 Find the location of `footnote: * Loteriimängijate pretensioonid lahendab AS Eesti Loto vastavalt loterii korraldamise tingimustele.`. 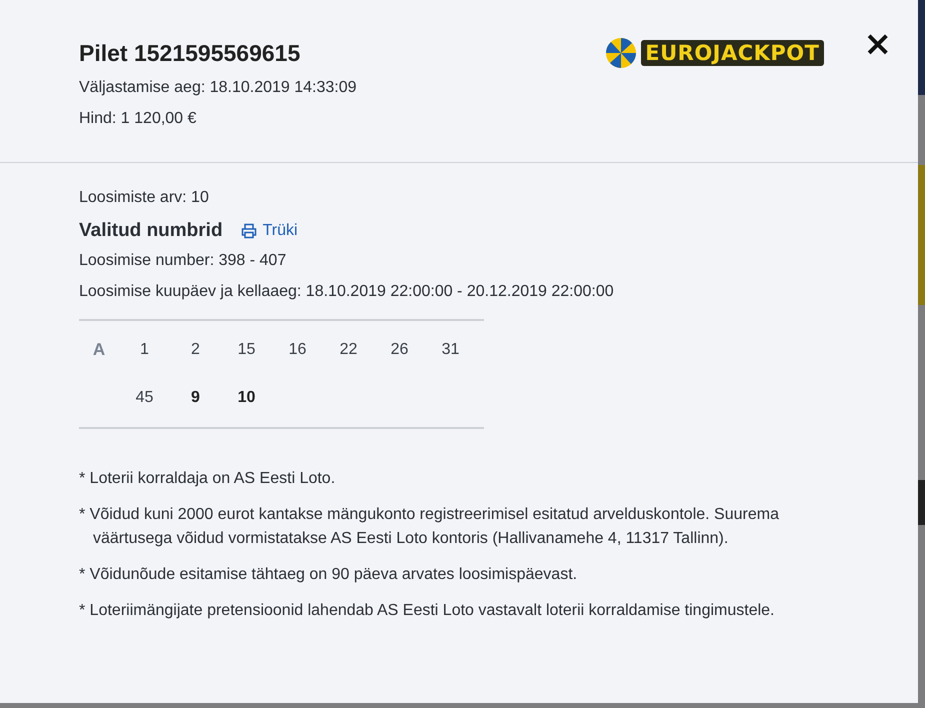

footnote: * Loteriimängijate pretensioonid lahendab AS Eesti Loto vastavalt loterii korraldamise tingimustele. is located at coordinates (427, 611).